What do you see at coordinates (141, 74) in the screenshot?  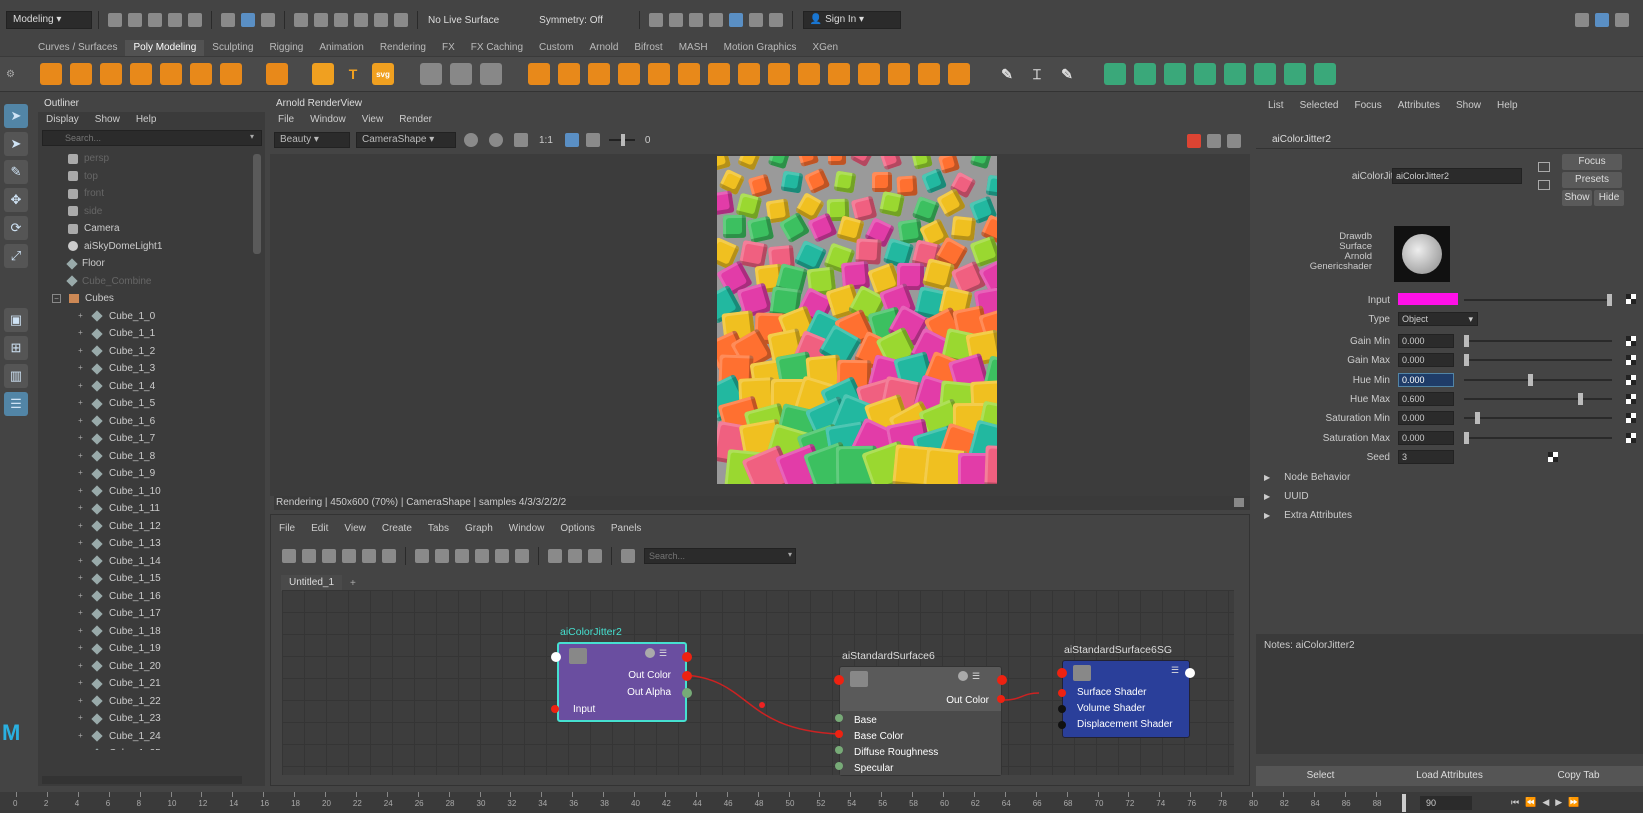 I see `poly-cone-icon` at bounding box center [141, 74].